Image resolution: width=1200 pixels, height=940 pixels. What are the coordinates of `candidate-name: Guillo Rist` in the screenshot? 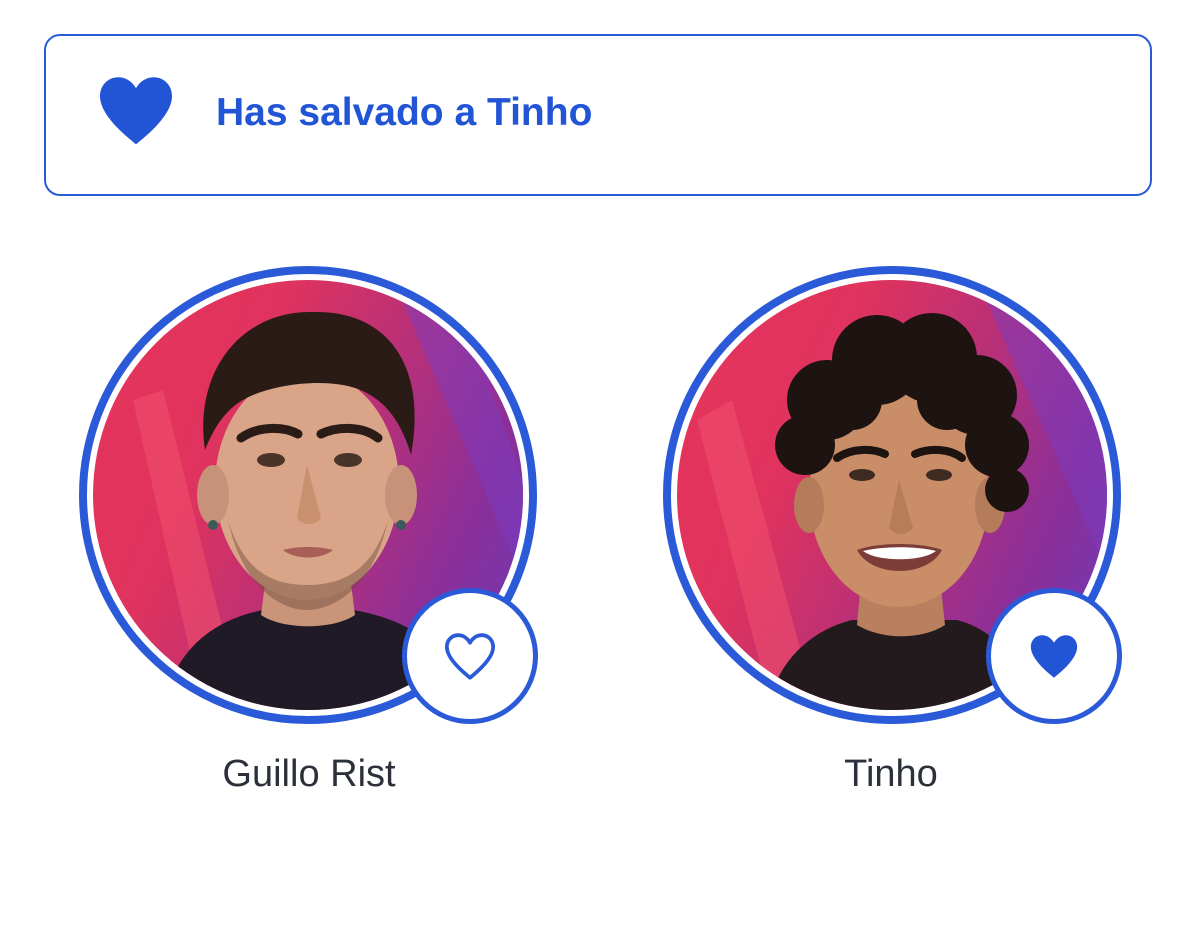 It's located at (309, 774).